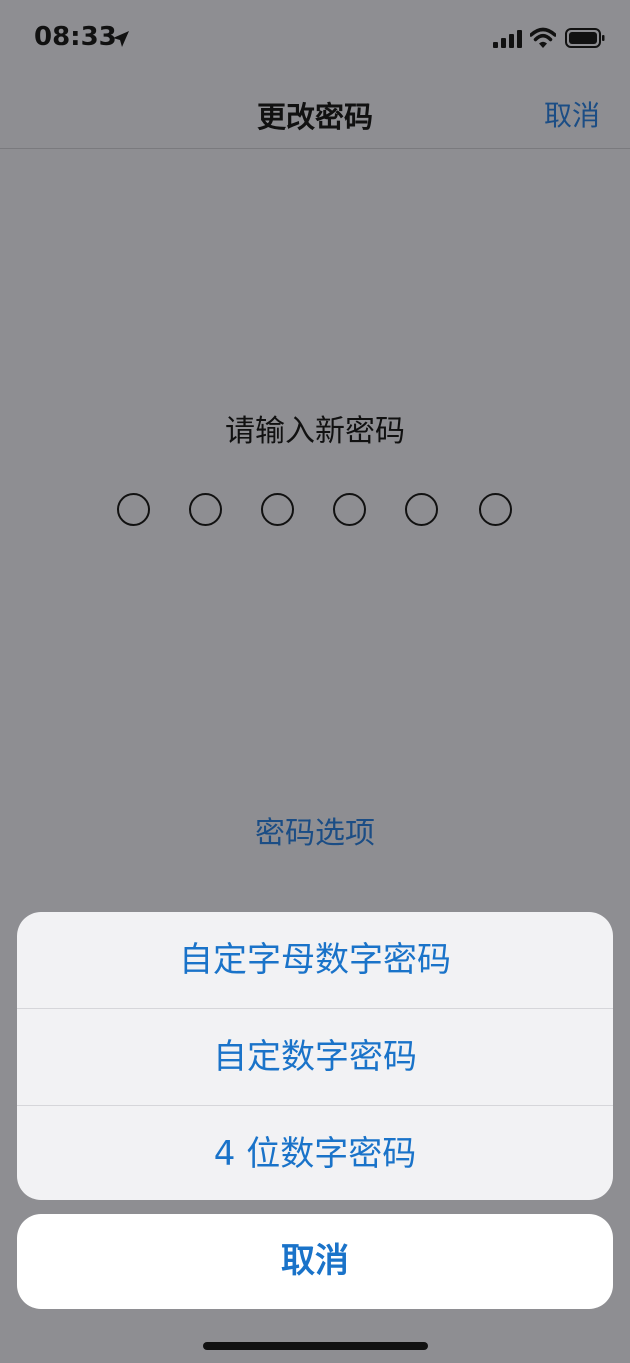  I want to click on page-title: 更改密码, so click(314, 117).